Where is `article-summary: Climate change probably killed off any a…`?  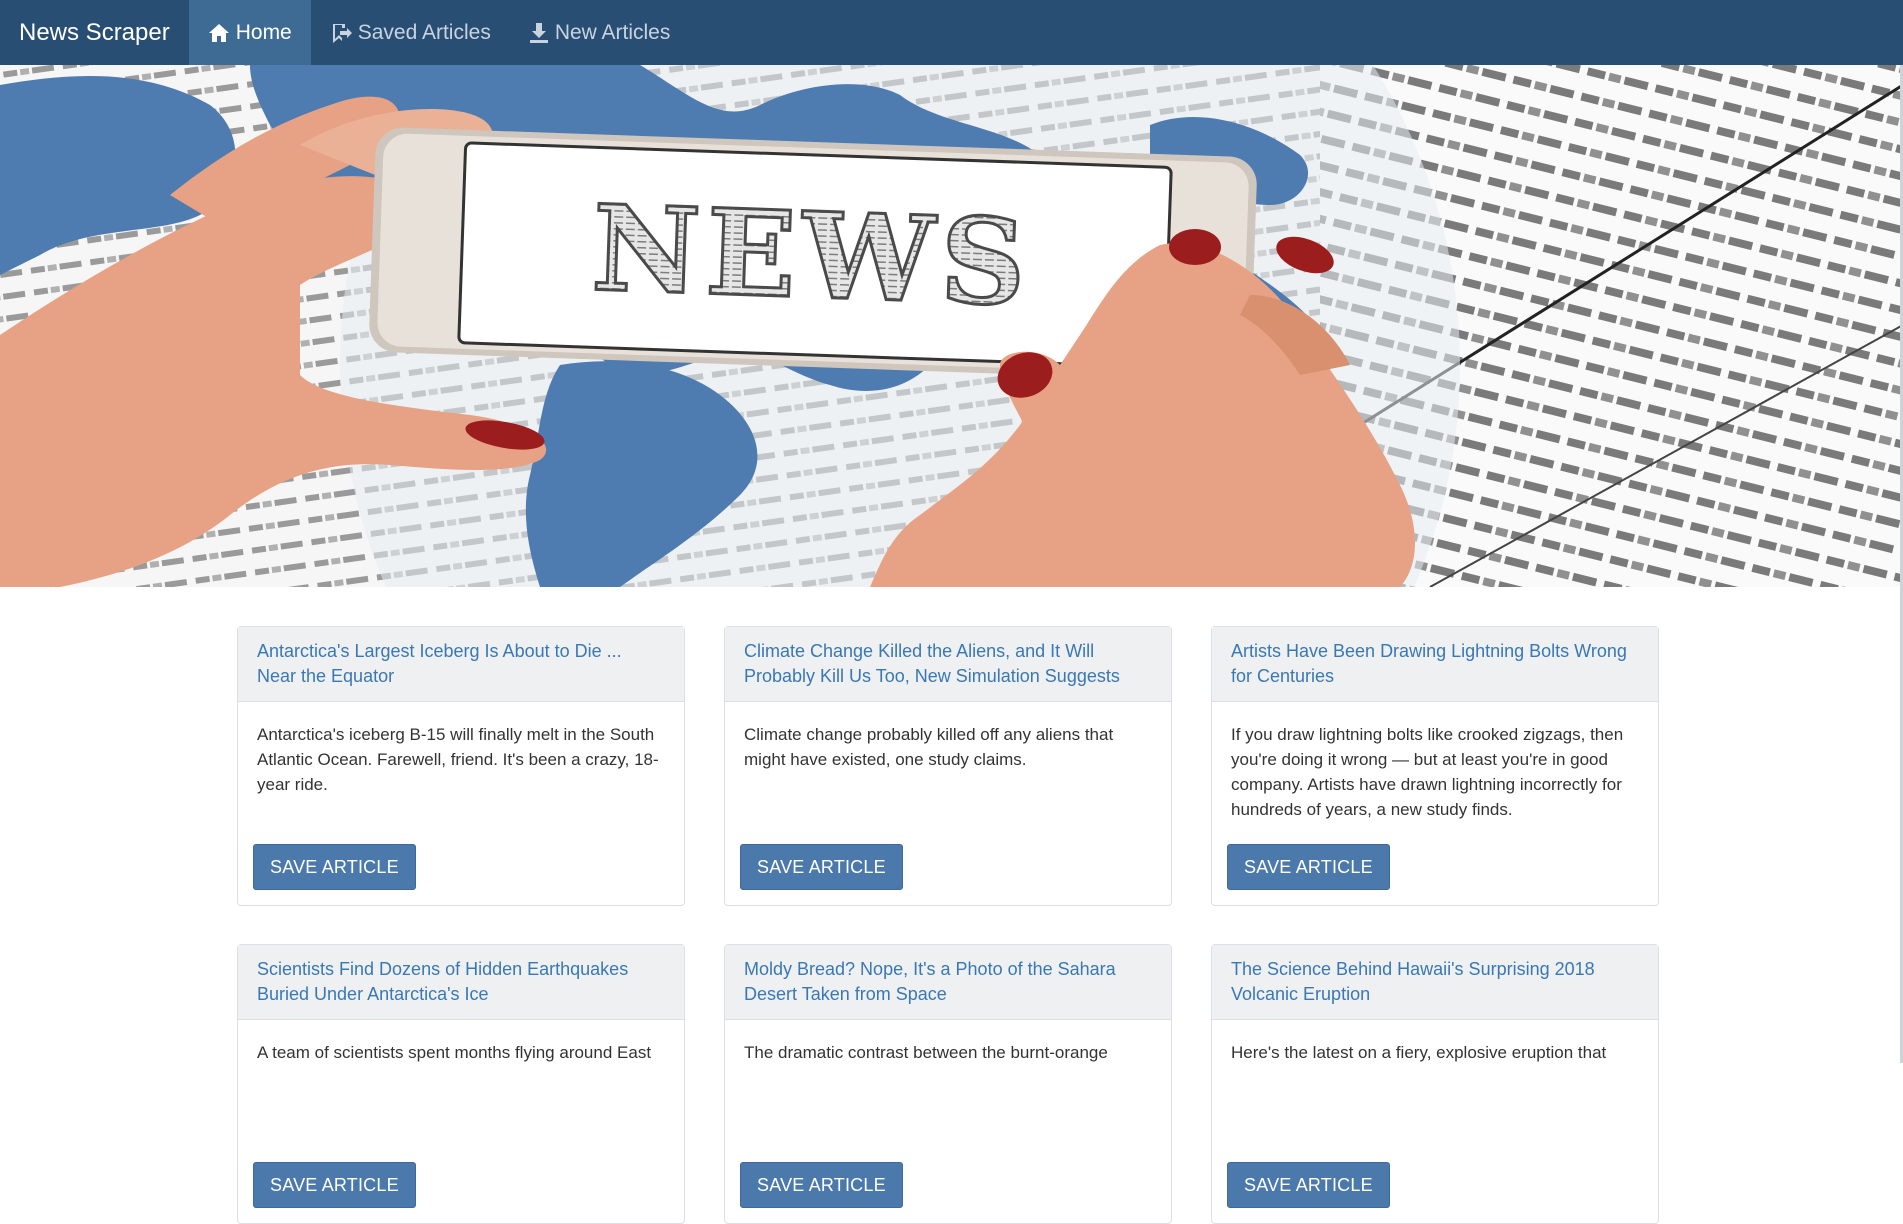
article-summary: Climate change probably killed off any a… is located at coordinates (929, 747).